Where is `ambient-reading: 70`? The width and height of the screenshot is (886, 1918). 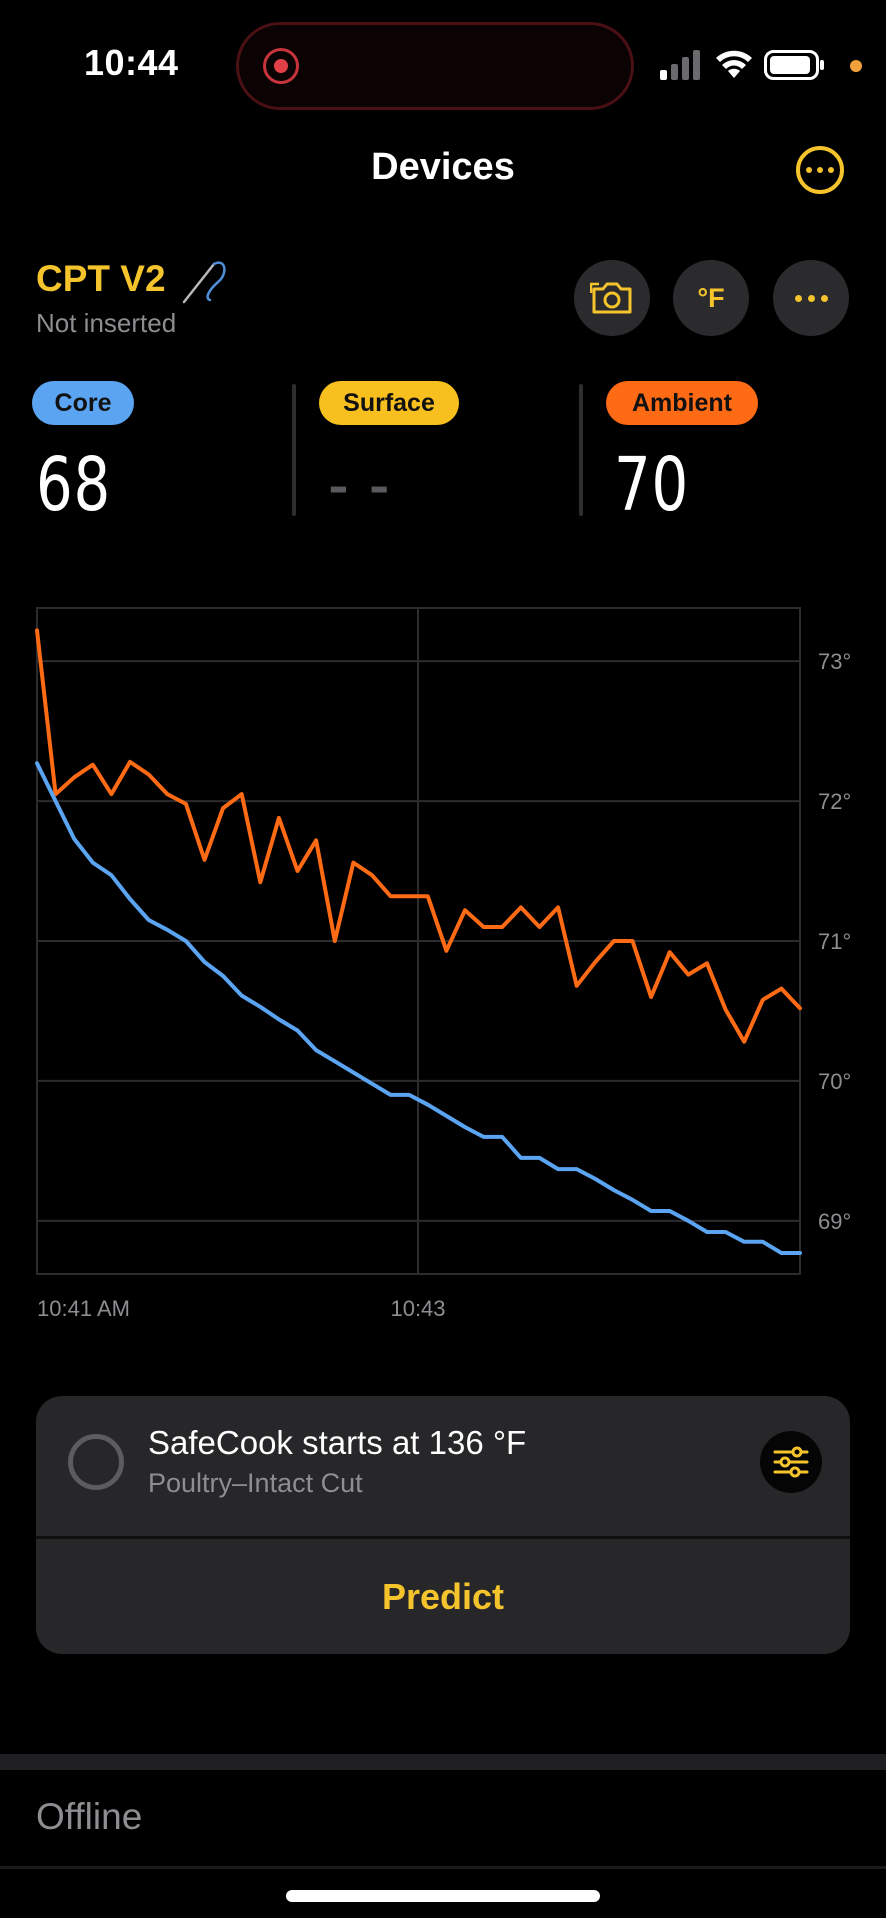
ambient-reading: 70 is located at coordinates (652, 485).